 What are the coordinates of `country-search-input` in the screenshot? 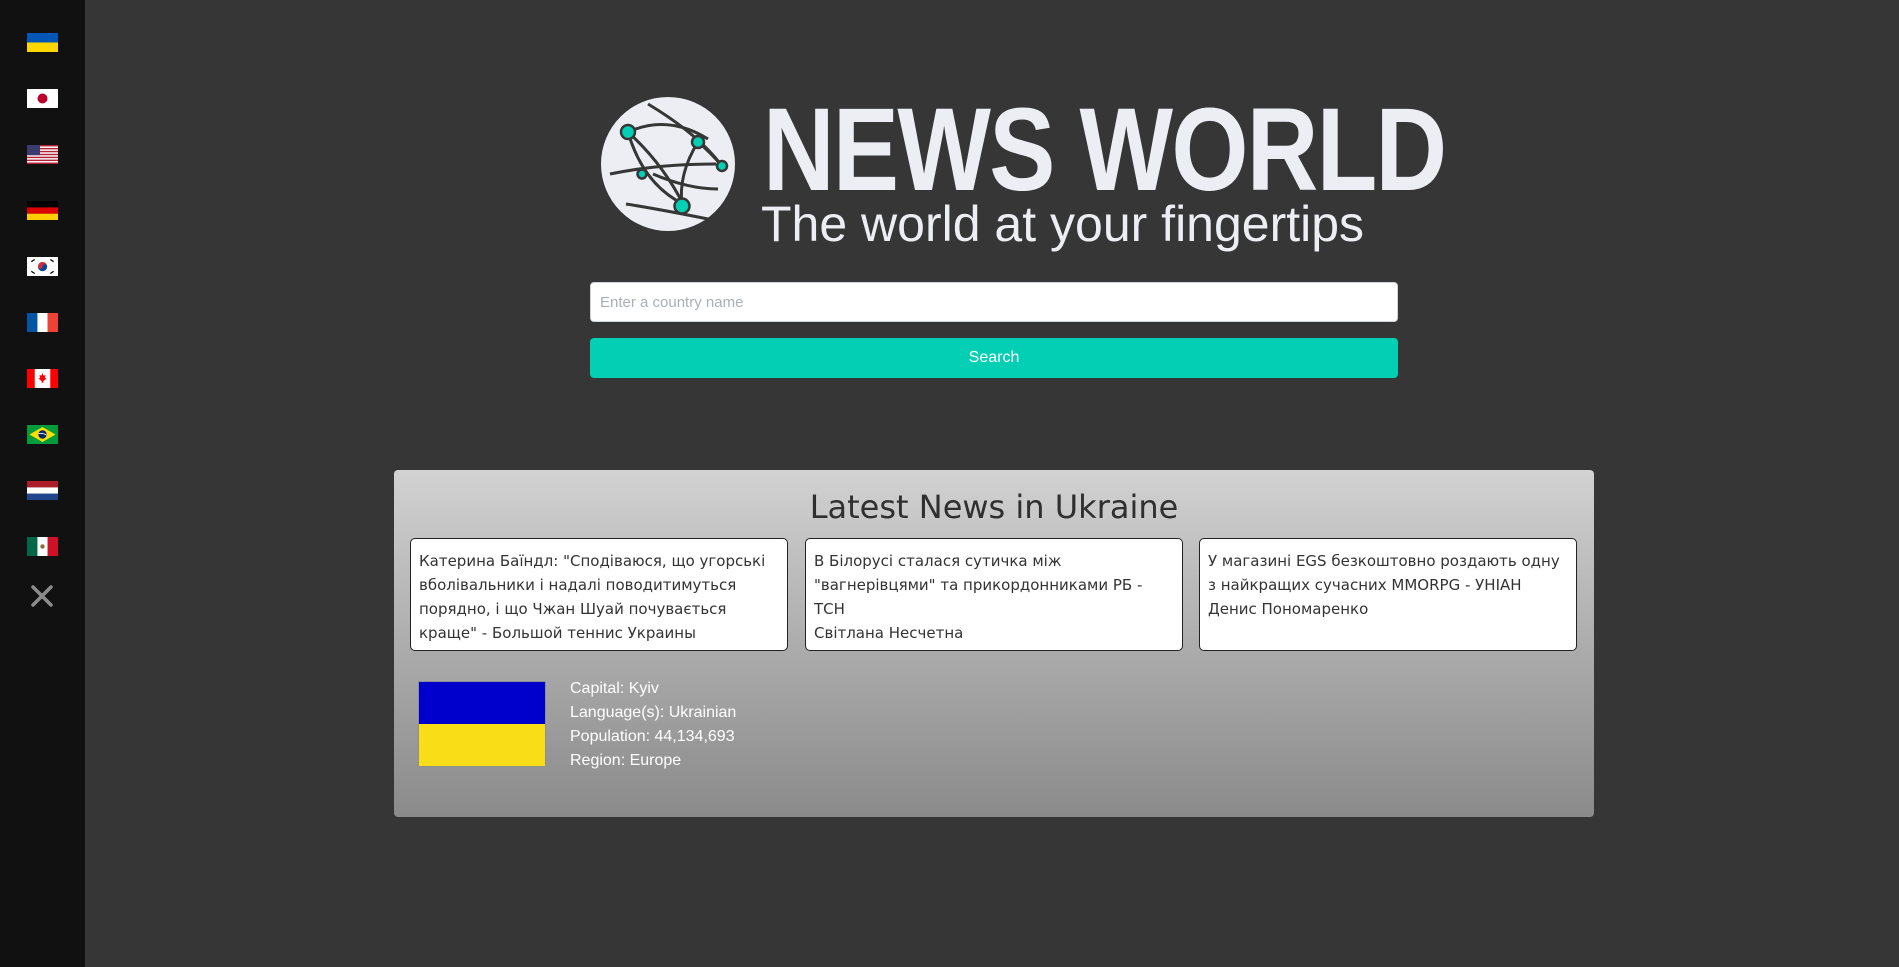 It's located at (994, 302).